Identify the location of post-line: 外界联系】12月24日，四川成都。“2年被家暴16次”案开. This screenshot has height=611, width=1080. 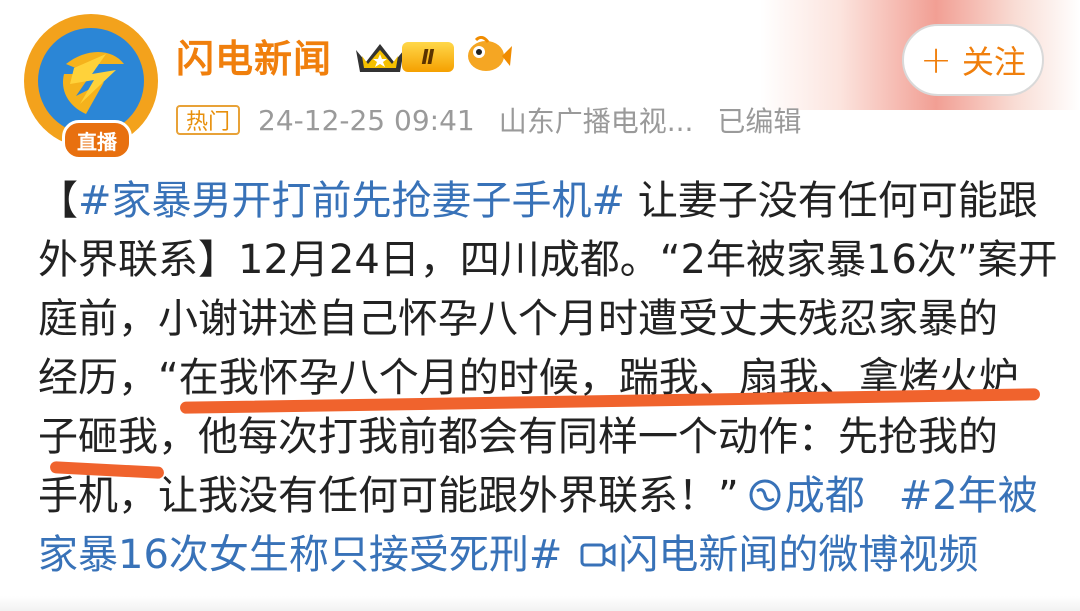
(548, 260).